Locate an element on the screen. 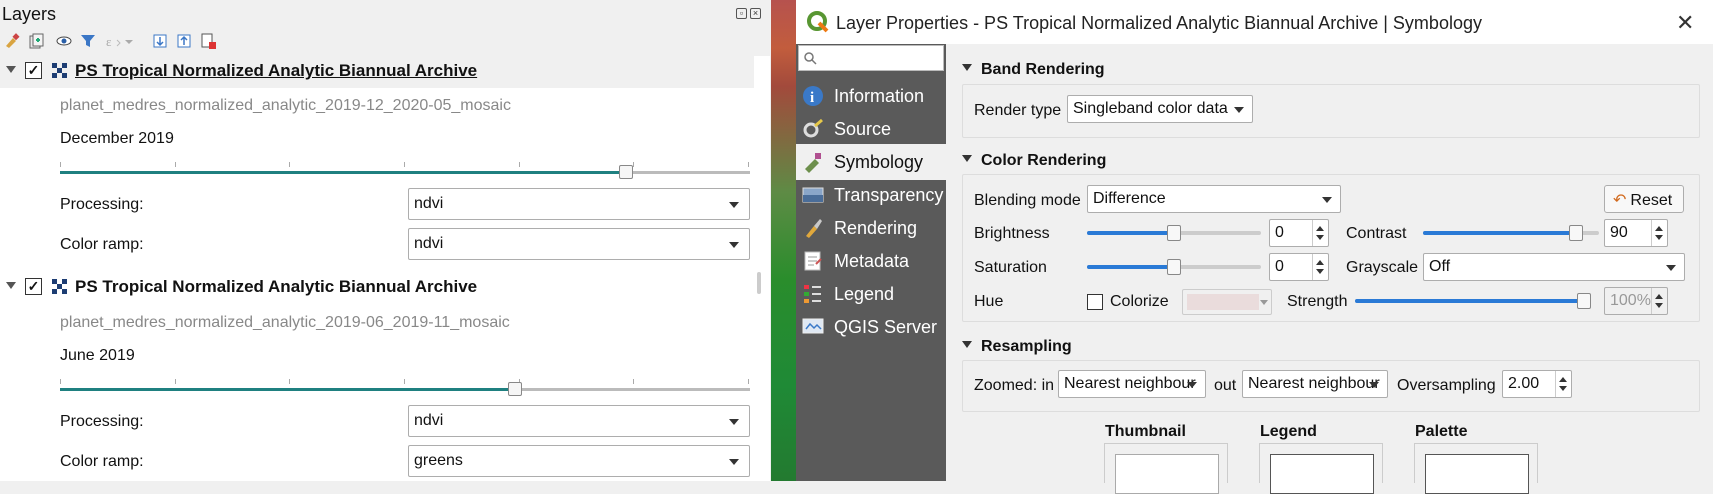  blending-mode-combo: Difference is located at coordinates (1214, 199).